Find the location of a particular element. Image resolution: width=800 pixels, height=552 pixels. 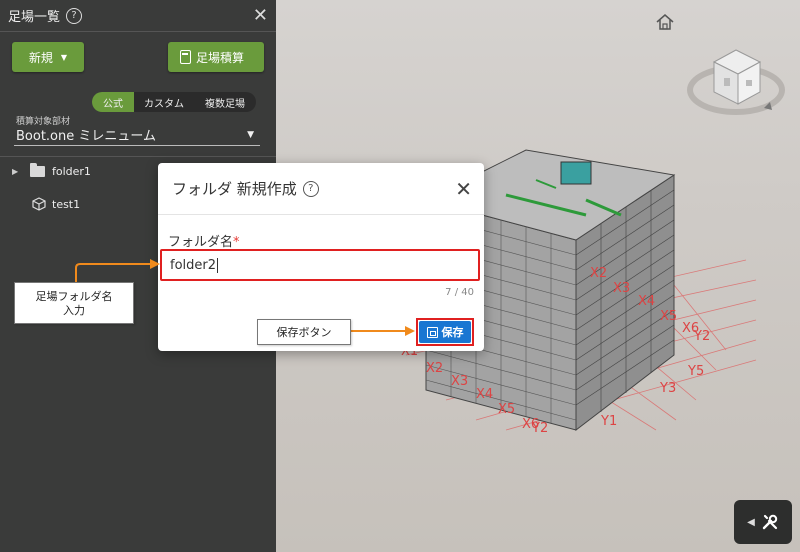

folder-name-label: フォルダ名* is located at coordinates (204, 240).